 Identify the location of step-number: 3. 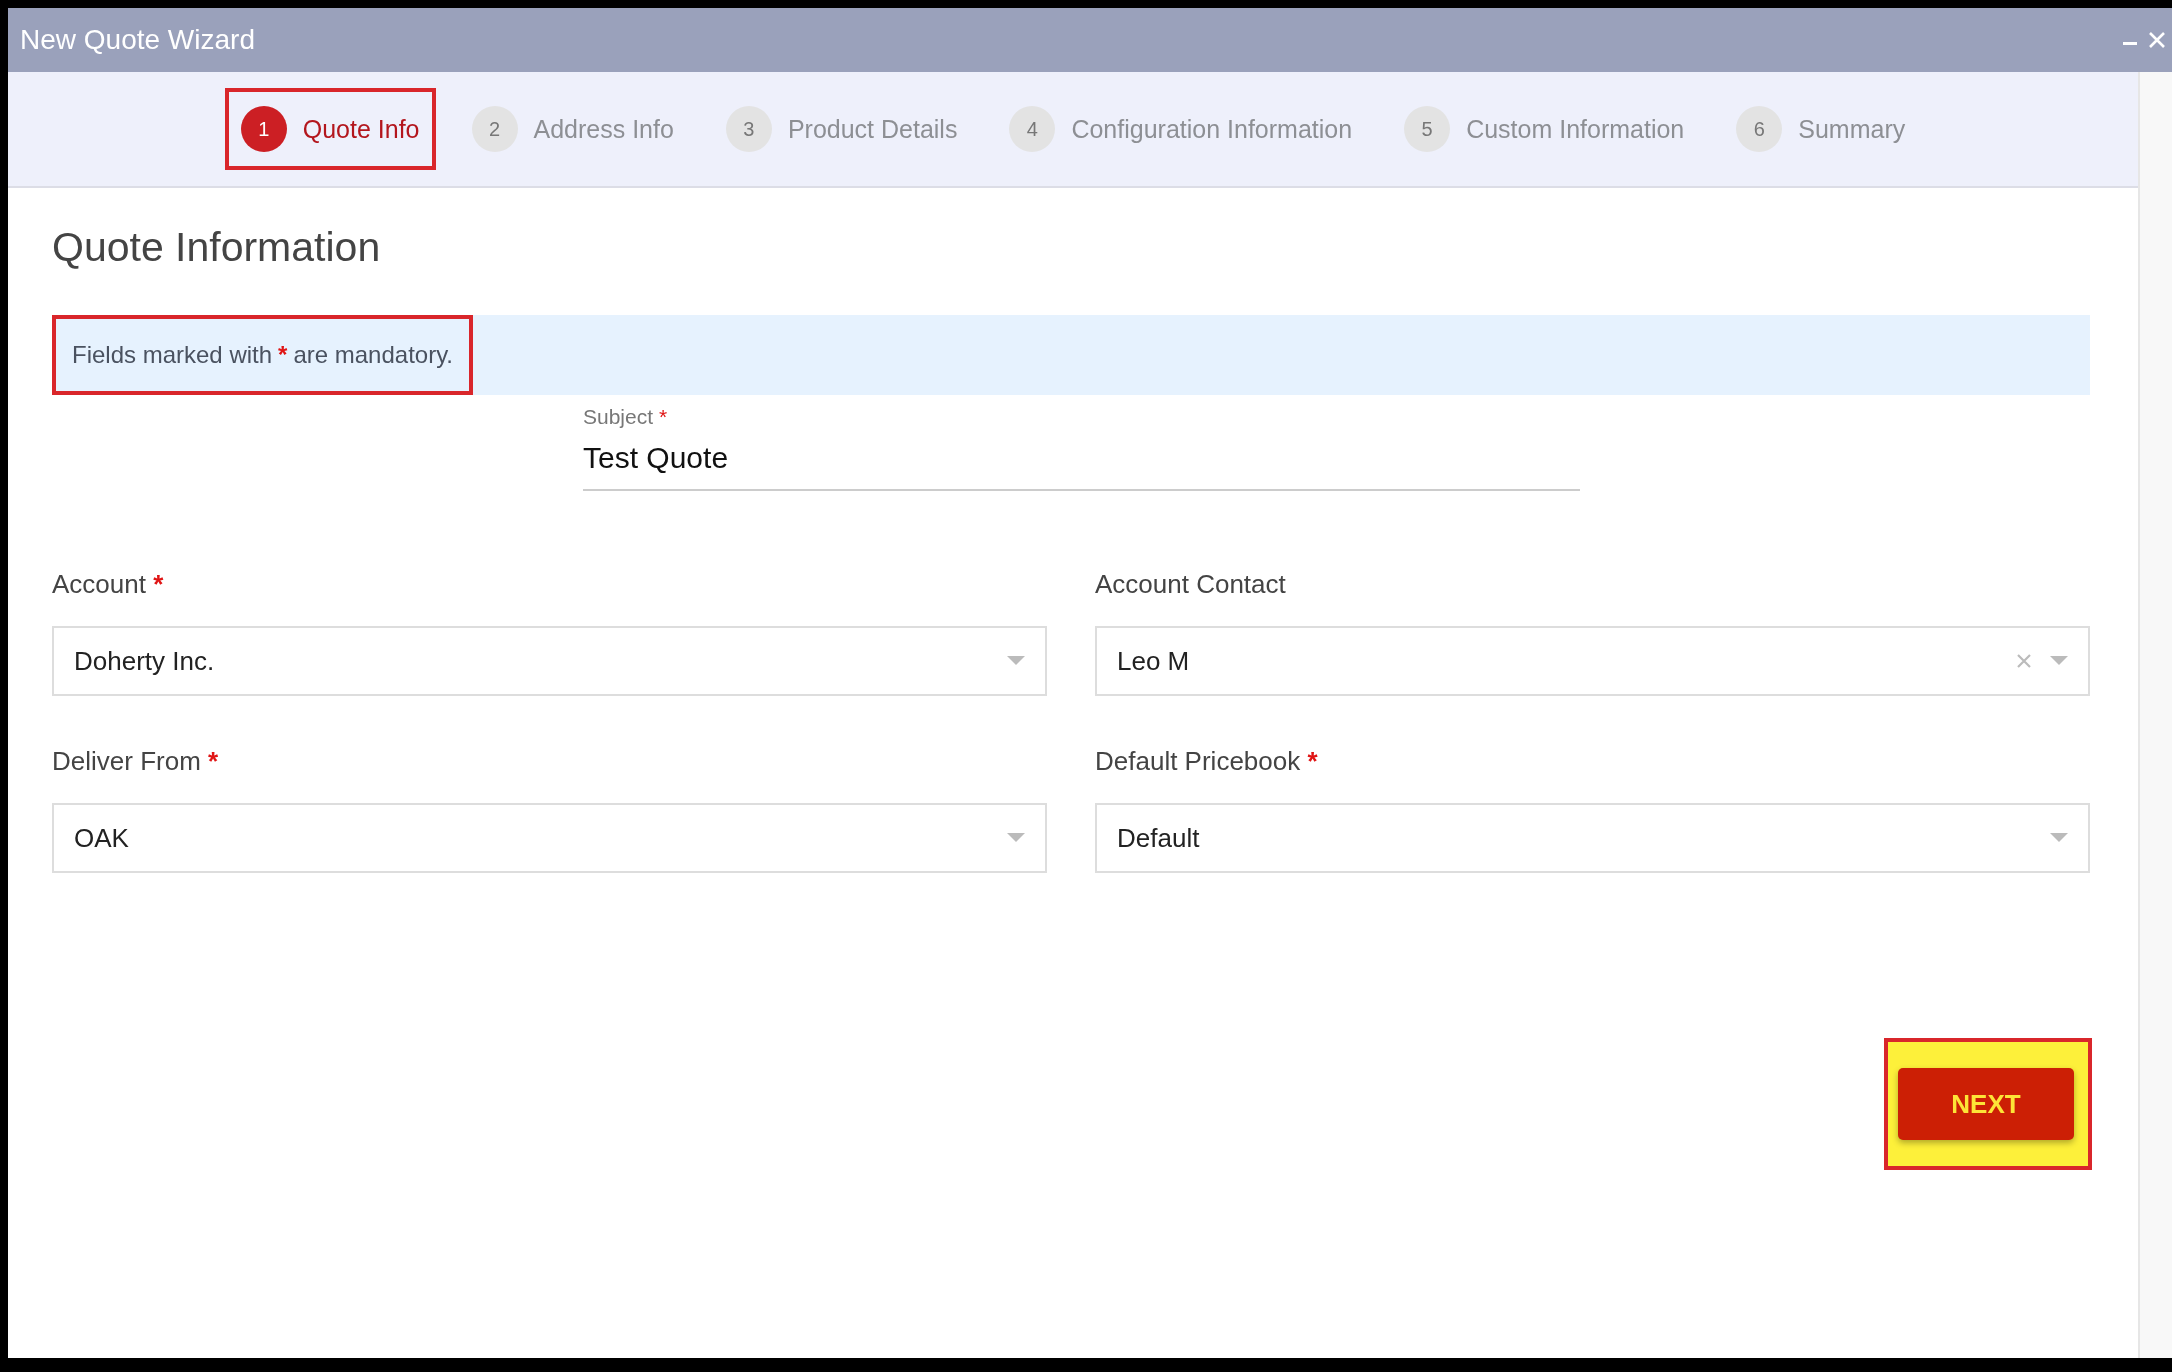
(748, 129).